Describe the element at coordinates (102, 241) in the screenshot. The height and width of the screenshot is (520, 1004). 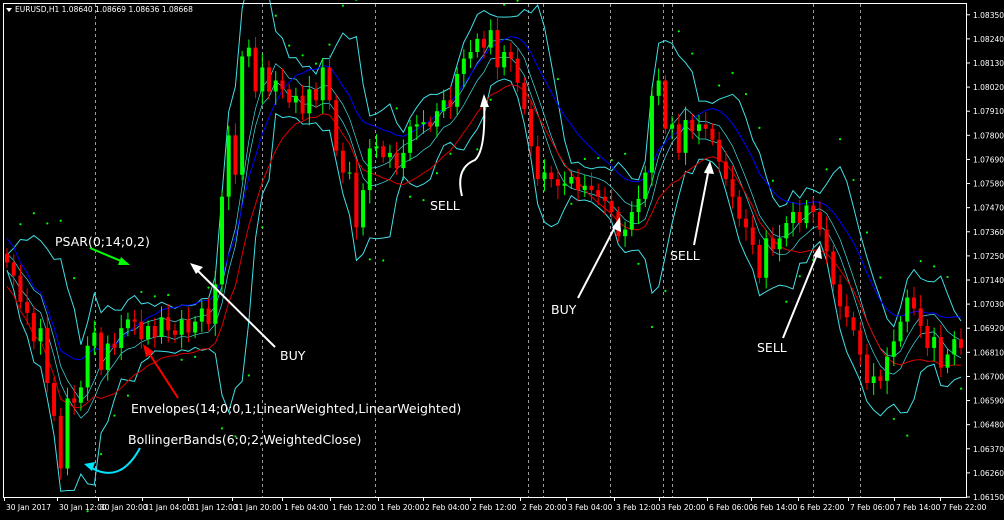
I see `psar-label: PSAR(0;14;0,2)` at that location.